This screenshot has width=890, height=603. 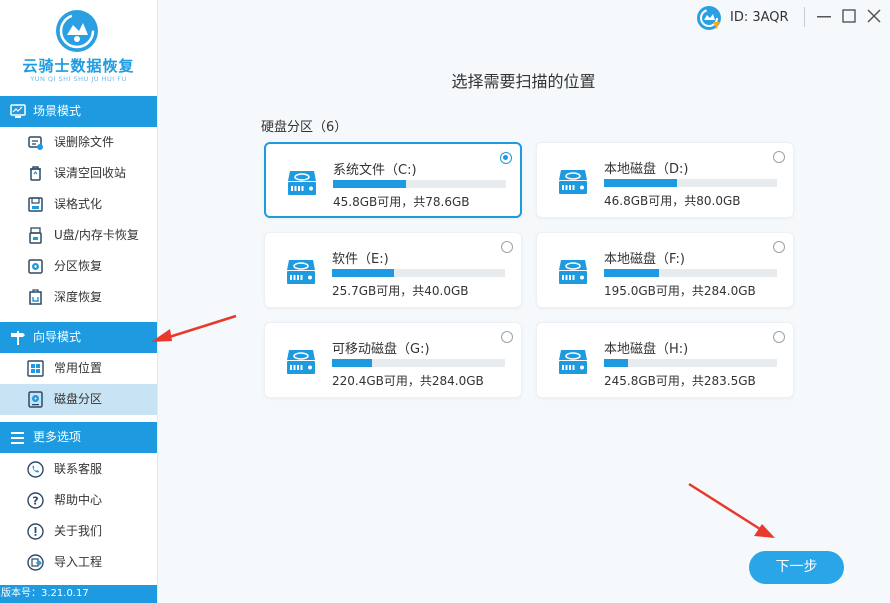 I want to click on deep-scan-icon, so click(x=35, y=297).